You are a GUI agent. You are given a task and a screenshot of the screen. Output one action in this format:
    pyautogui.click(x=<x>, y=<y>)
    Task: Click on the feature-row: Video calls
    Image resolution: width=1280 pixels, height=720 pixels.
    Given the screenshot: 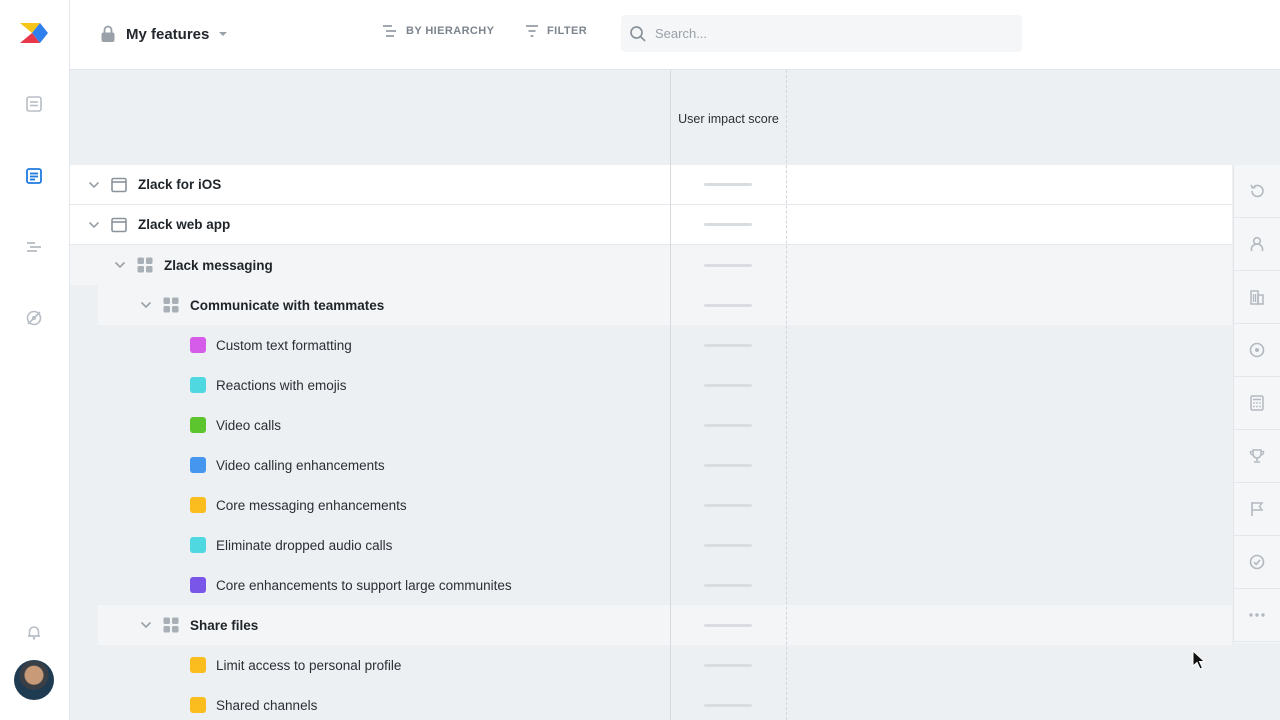 What is the action you would take?
    pyautogui.click(x=651, y=425)
    